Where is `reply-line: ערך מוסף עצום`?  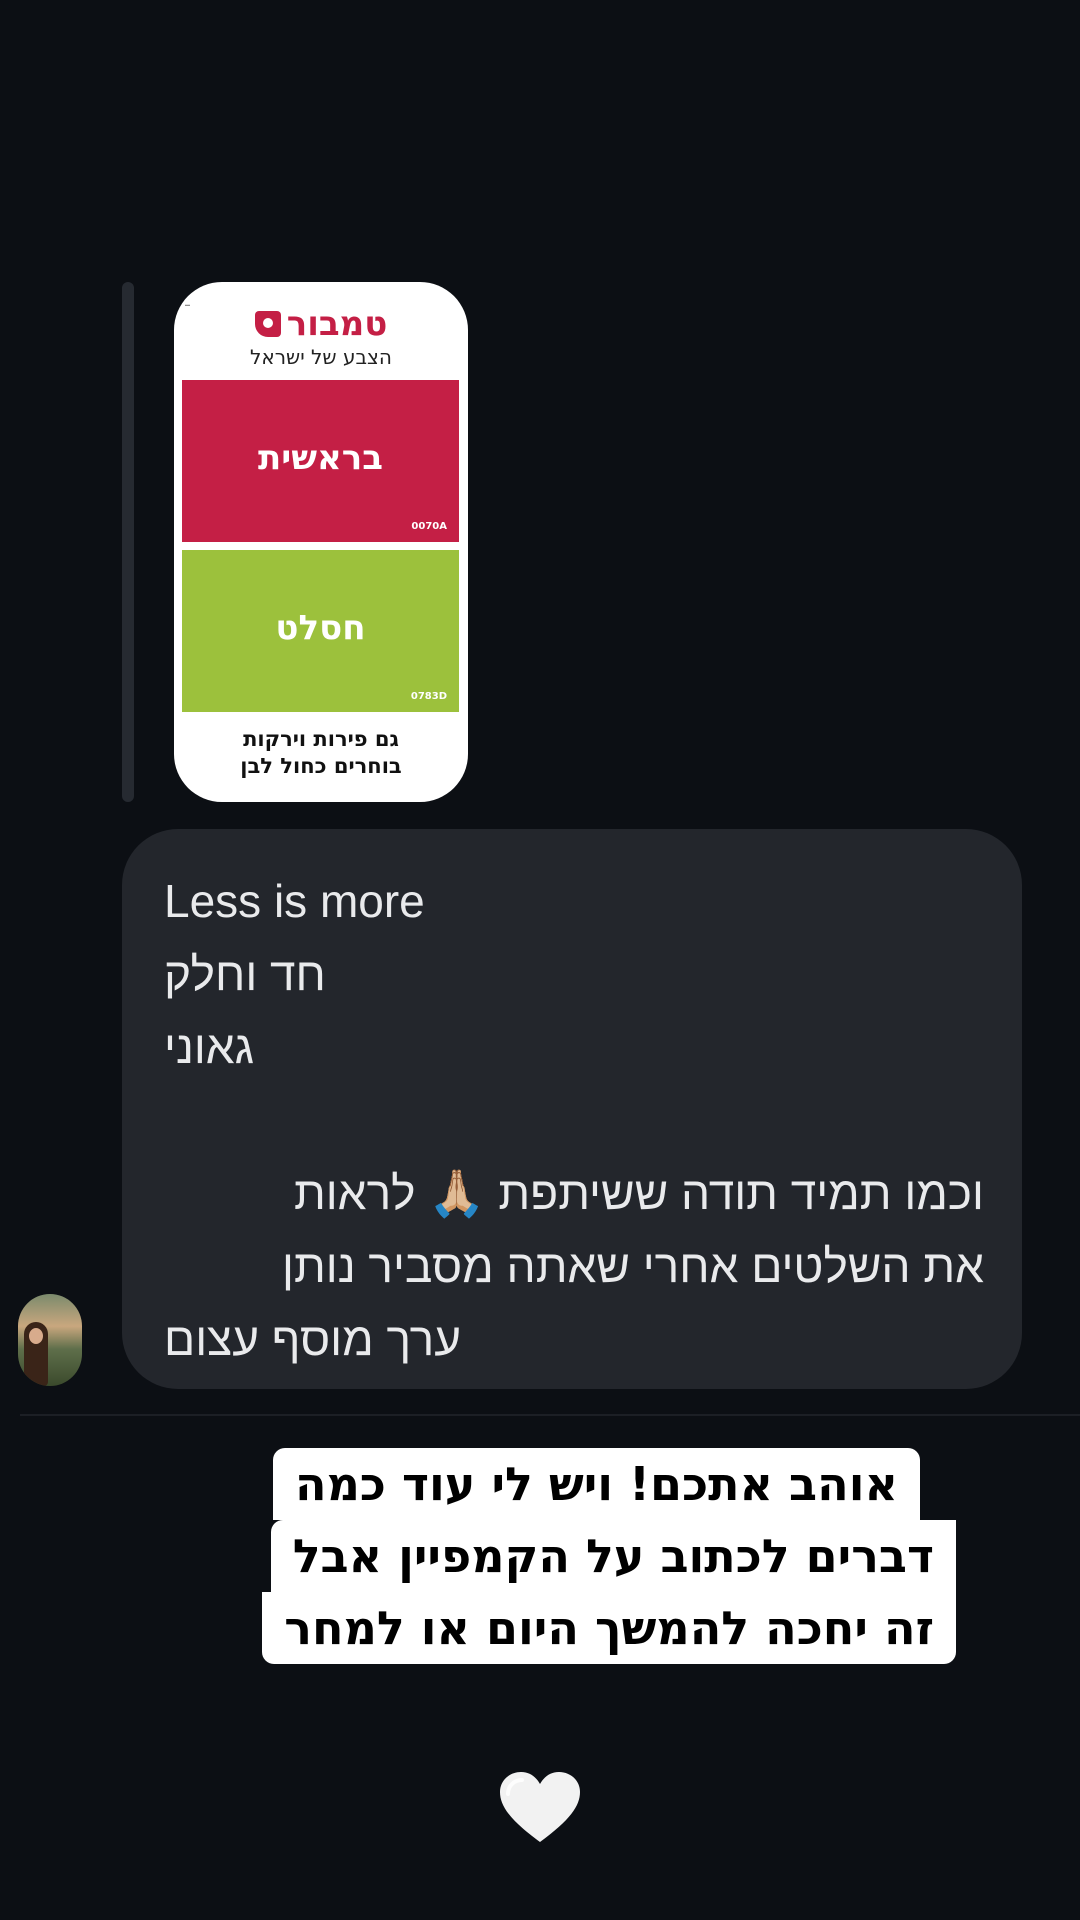
reply-line: ערך מוסף עצום is located at coordinates (574, 1339).